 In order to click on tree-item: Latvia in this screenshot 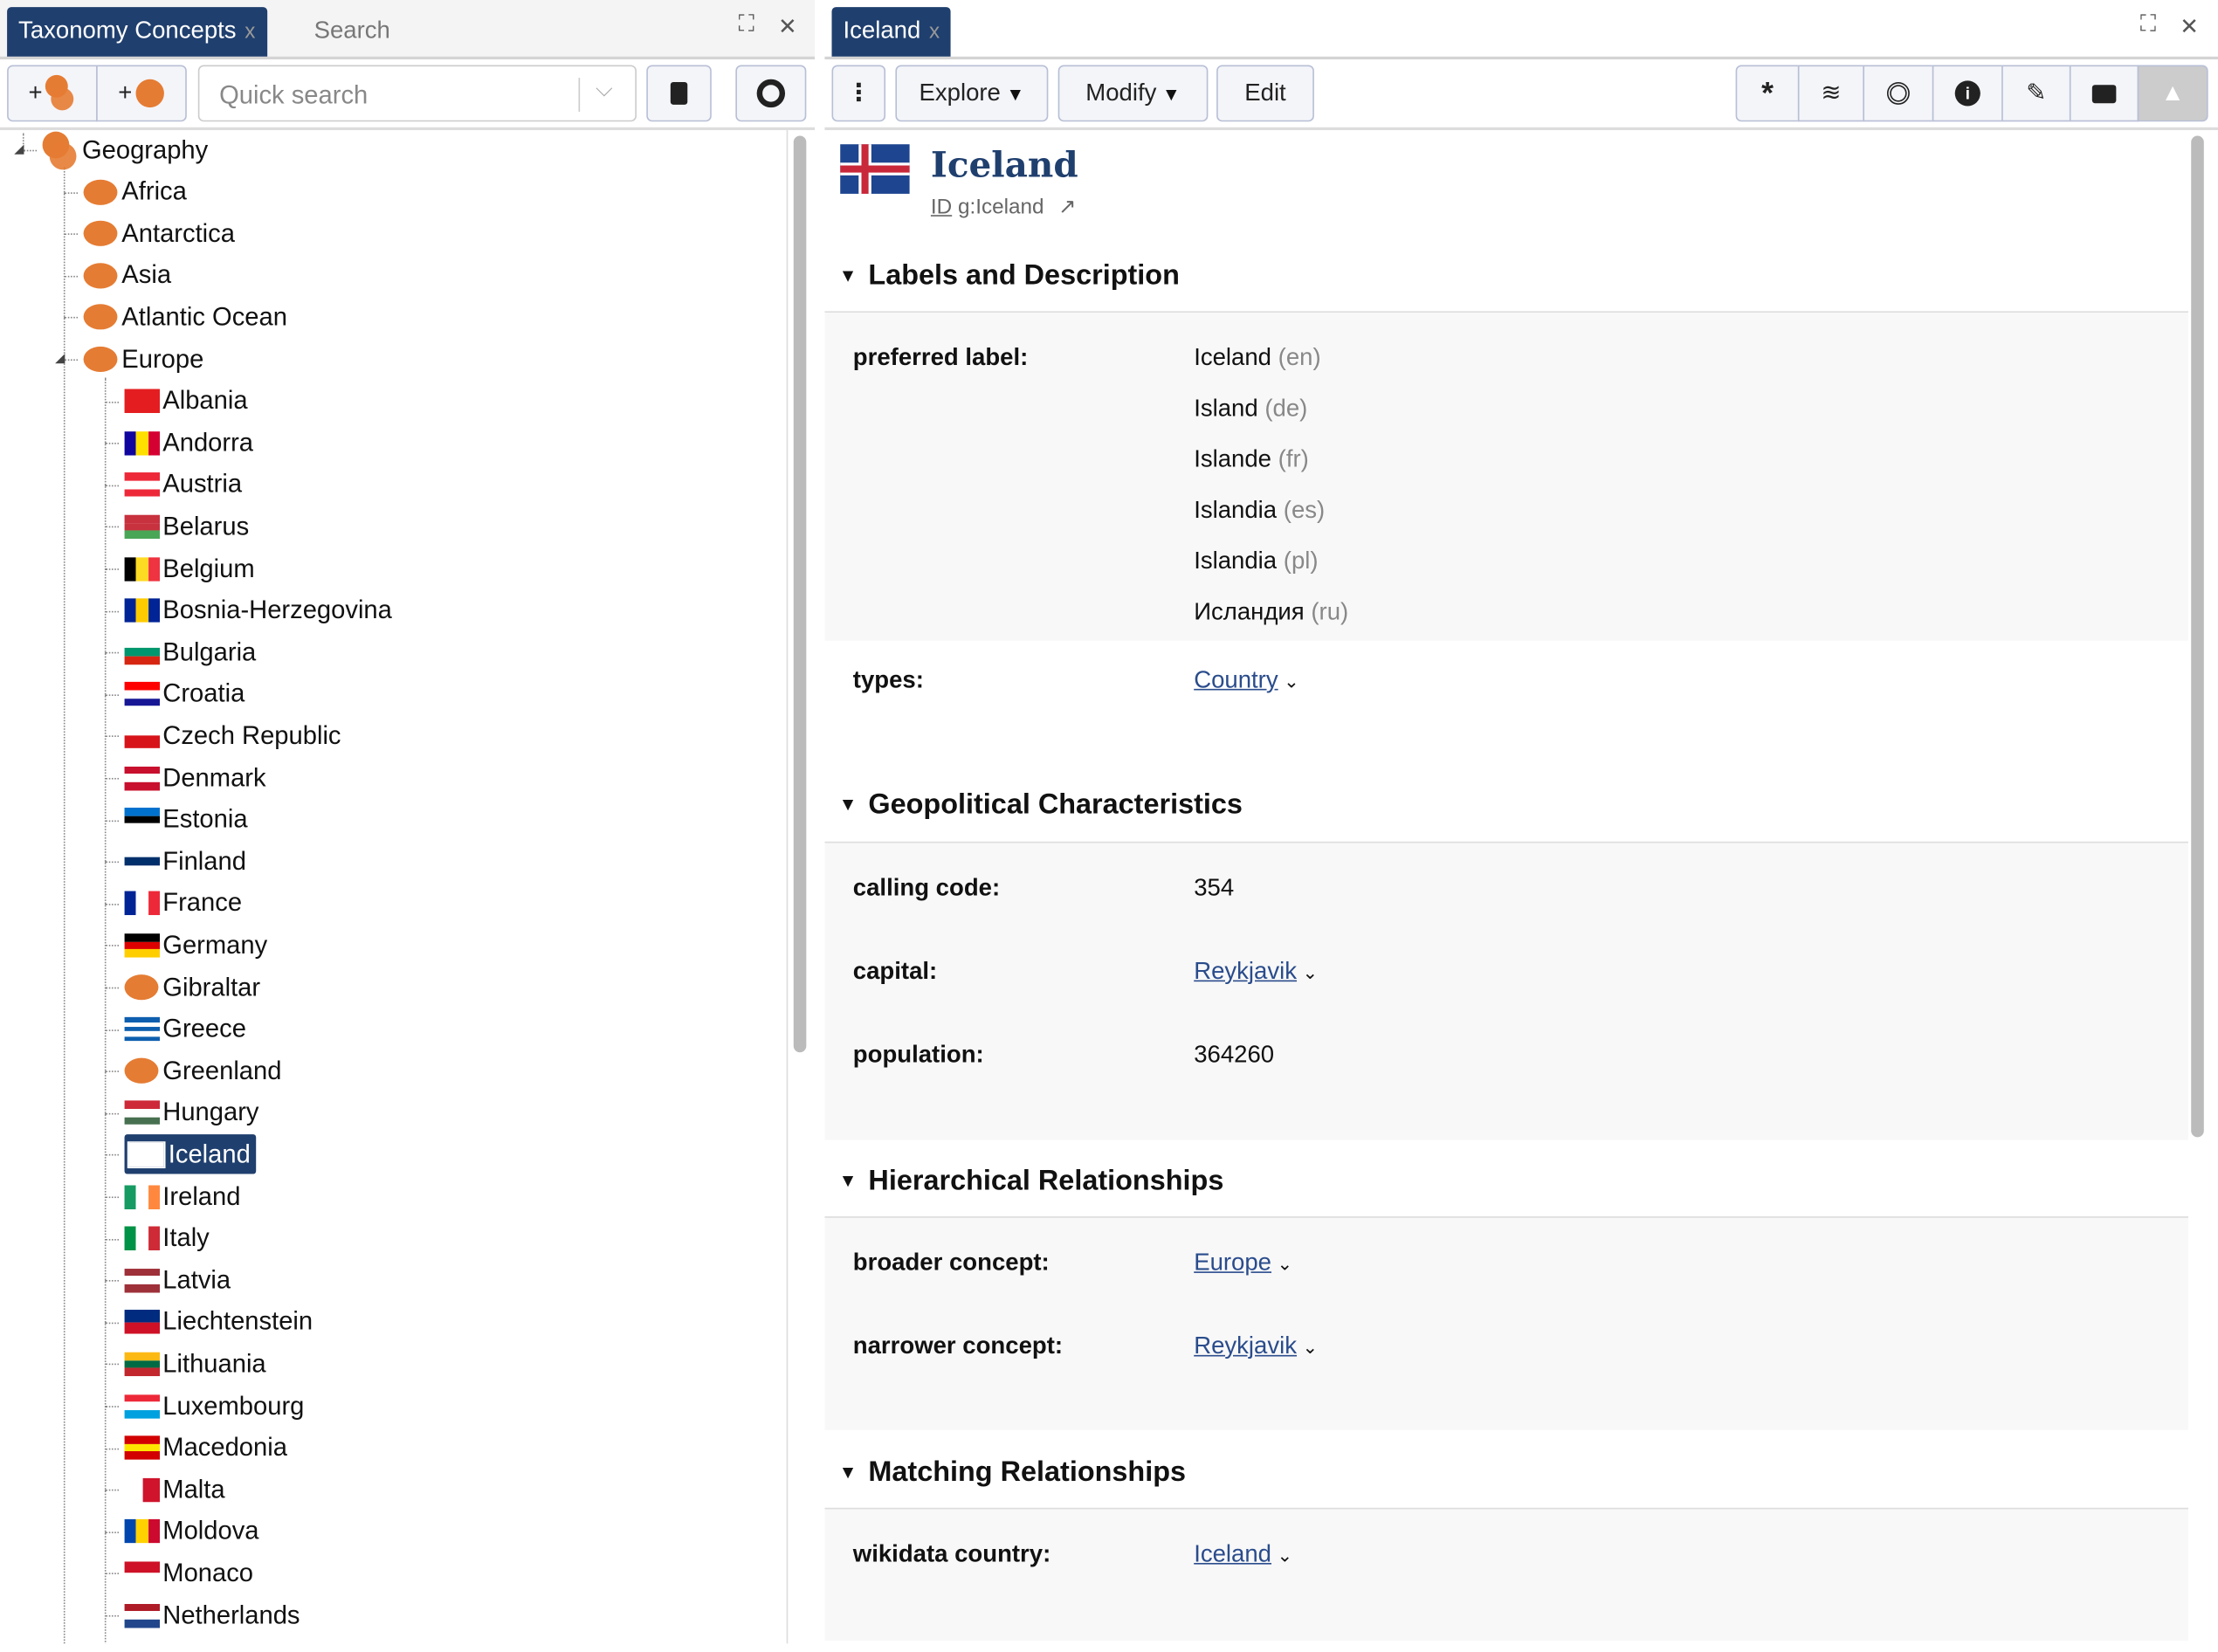, I will do `click(177, 1280)`.